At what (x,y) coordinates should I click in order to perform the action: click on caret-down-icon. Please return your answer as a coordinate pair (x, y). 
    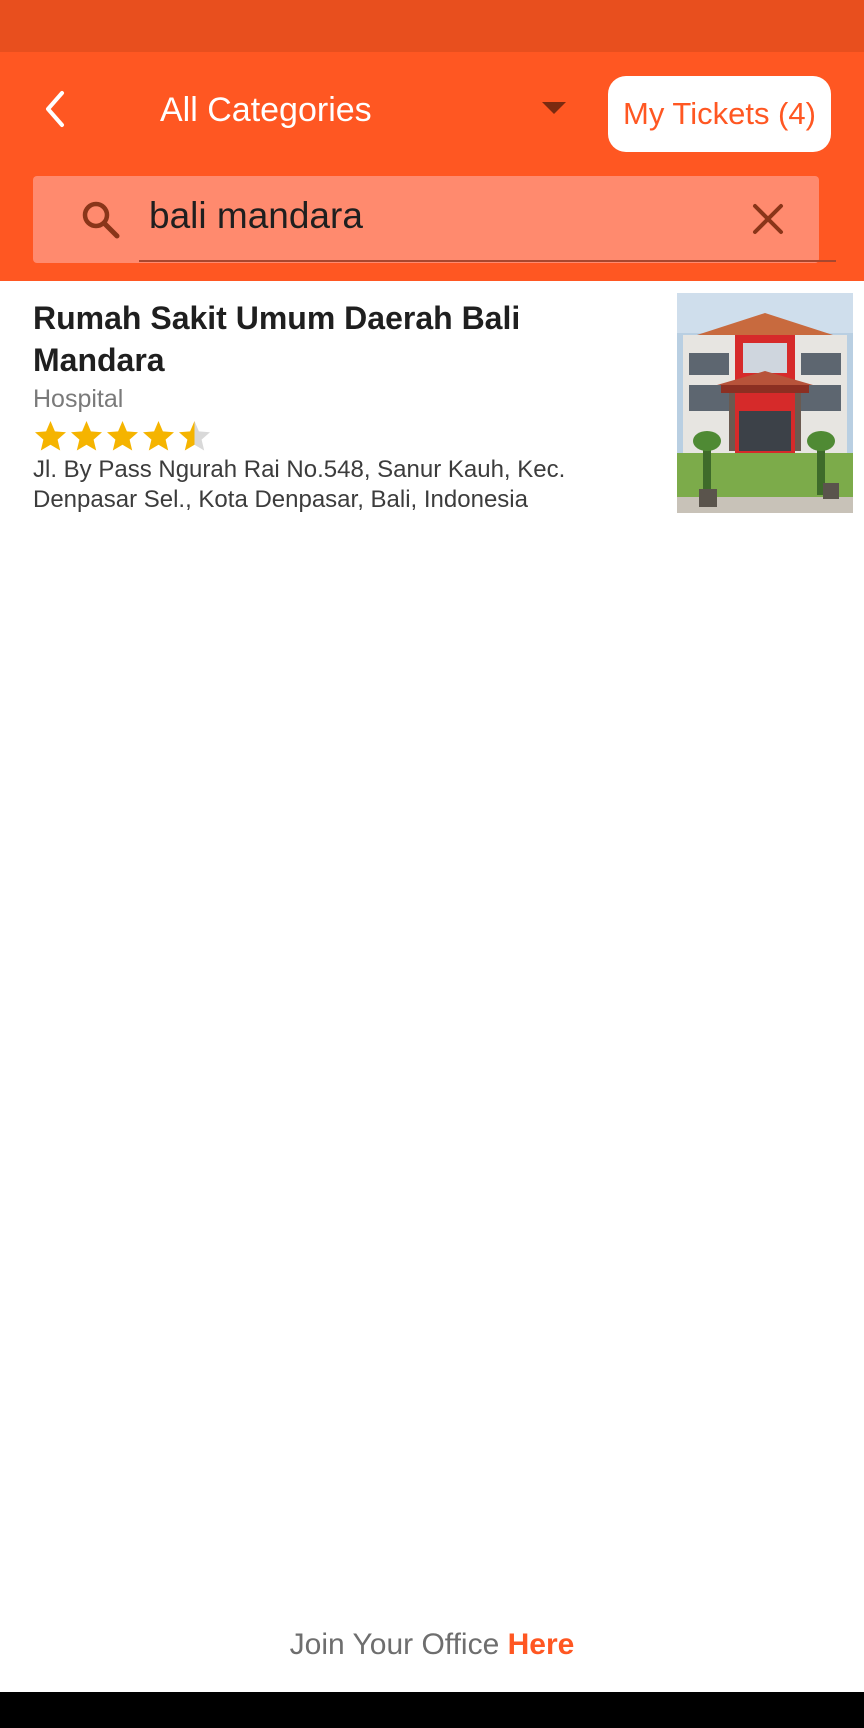
    Looking at the image, I should click on (554, 108).